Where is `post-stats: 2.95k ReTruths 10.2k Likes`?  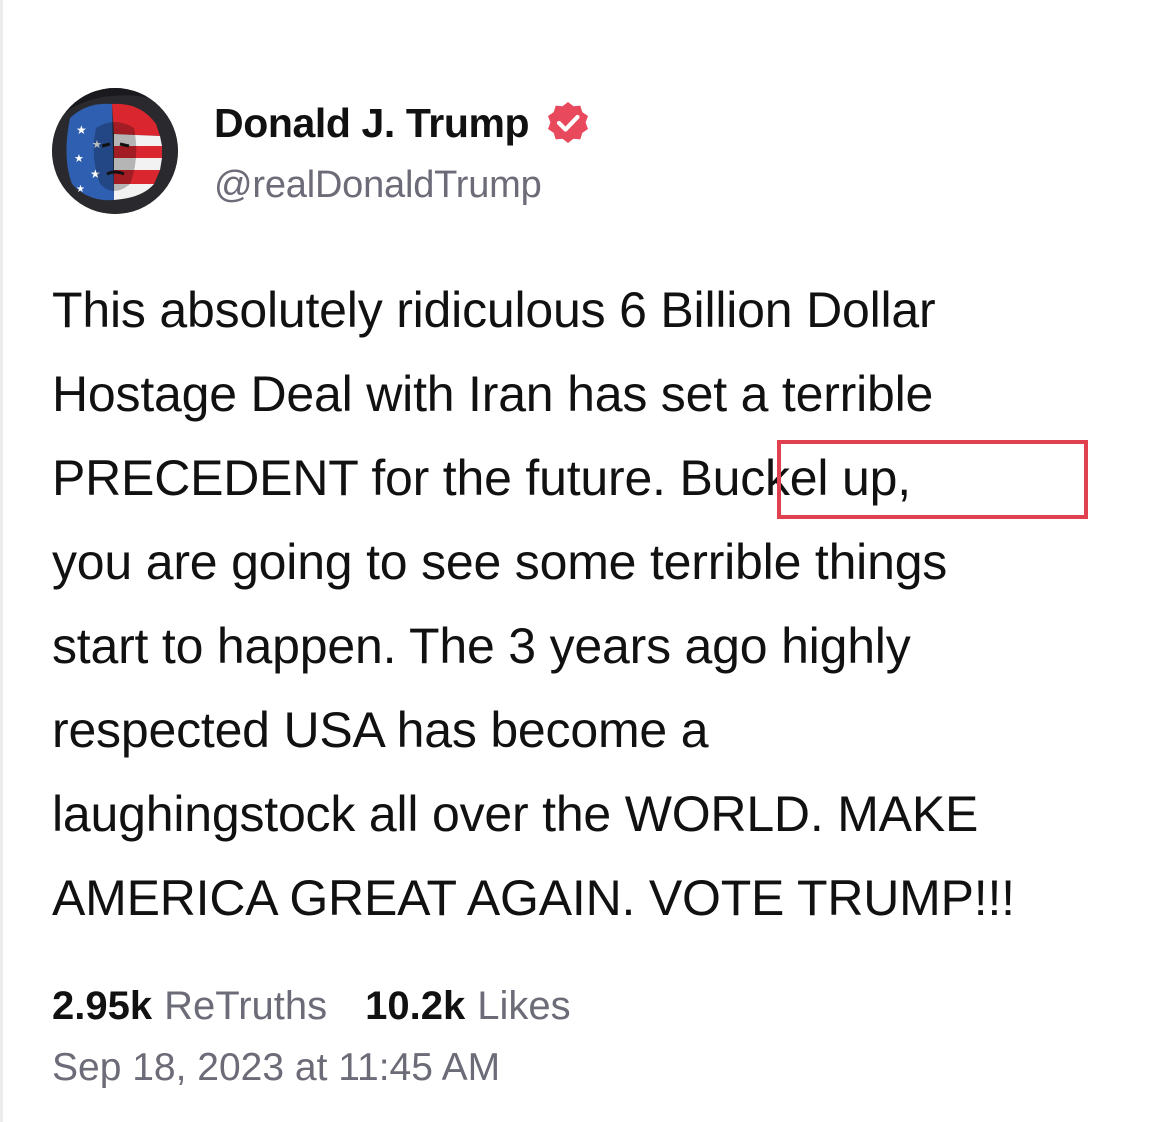 post-stats: 2.95k ReTruths 10.2k Likes is located at coordinates (311, 1006).